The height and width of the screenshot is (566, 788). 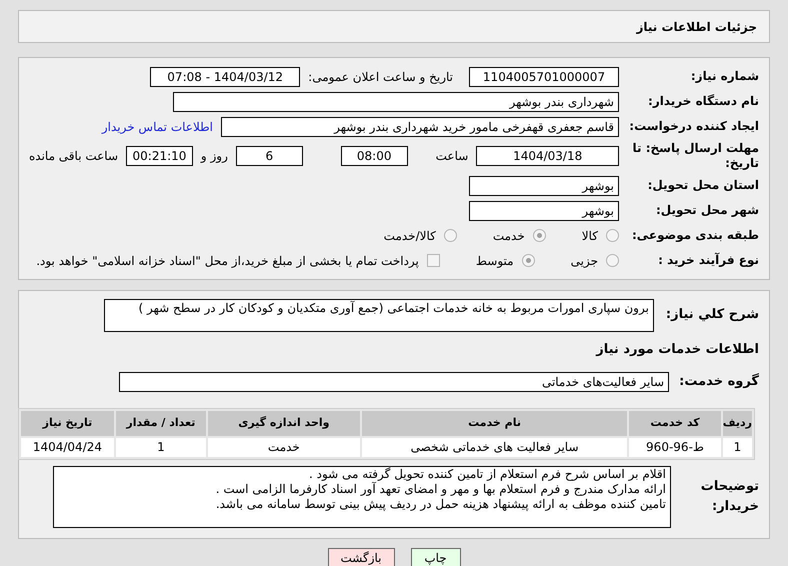 I want to click on table-cell: سایر فعالیت های خدماتی شخصی, so click(x=495, y=447).